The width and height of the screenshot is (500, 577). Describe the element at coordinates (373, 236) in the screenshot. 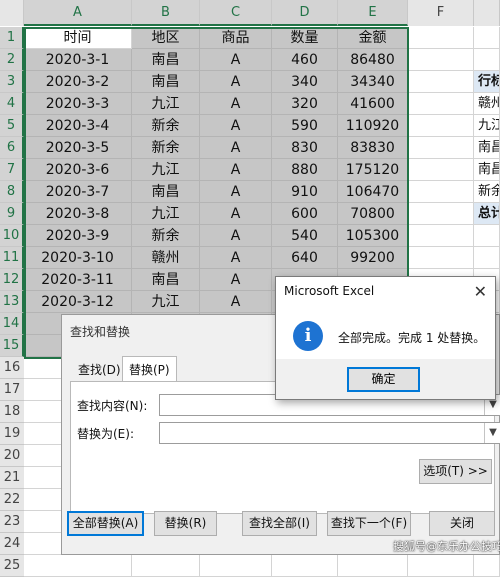

I see `table-cell-amount: 105300` at that location.